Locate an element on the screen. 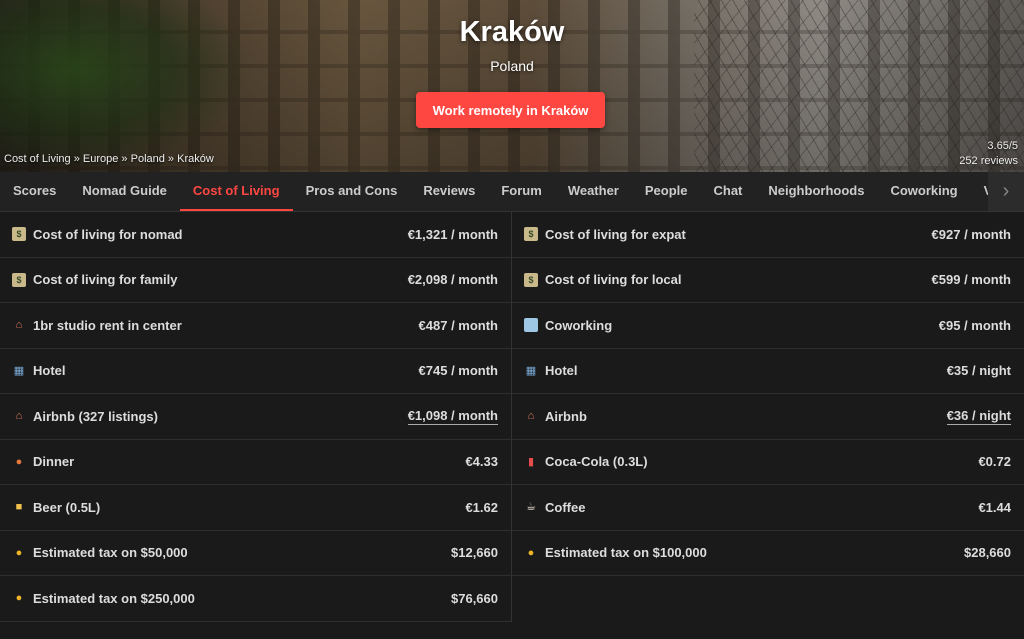 This screenshot has height=639, width=1024. cost-label: Coffee is located at coordinates (565, 507).